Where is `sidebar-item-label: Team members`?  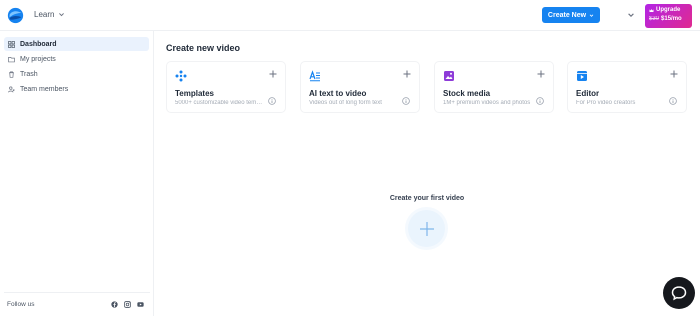 sidebar-item-label: Team members is located at coordinates (44, 89).